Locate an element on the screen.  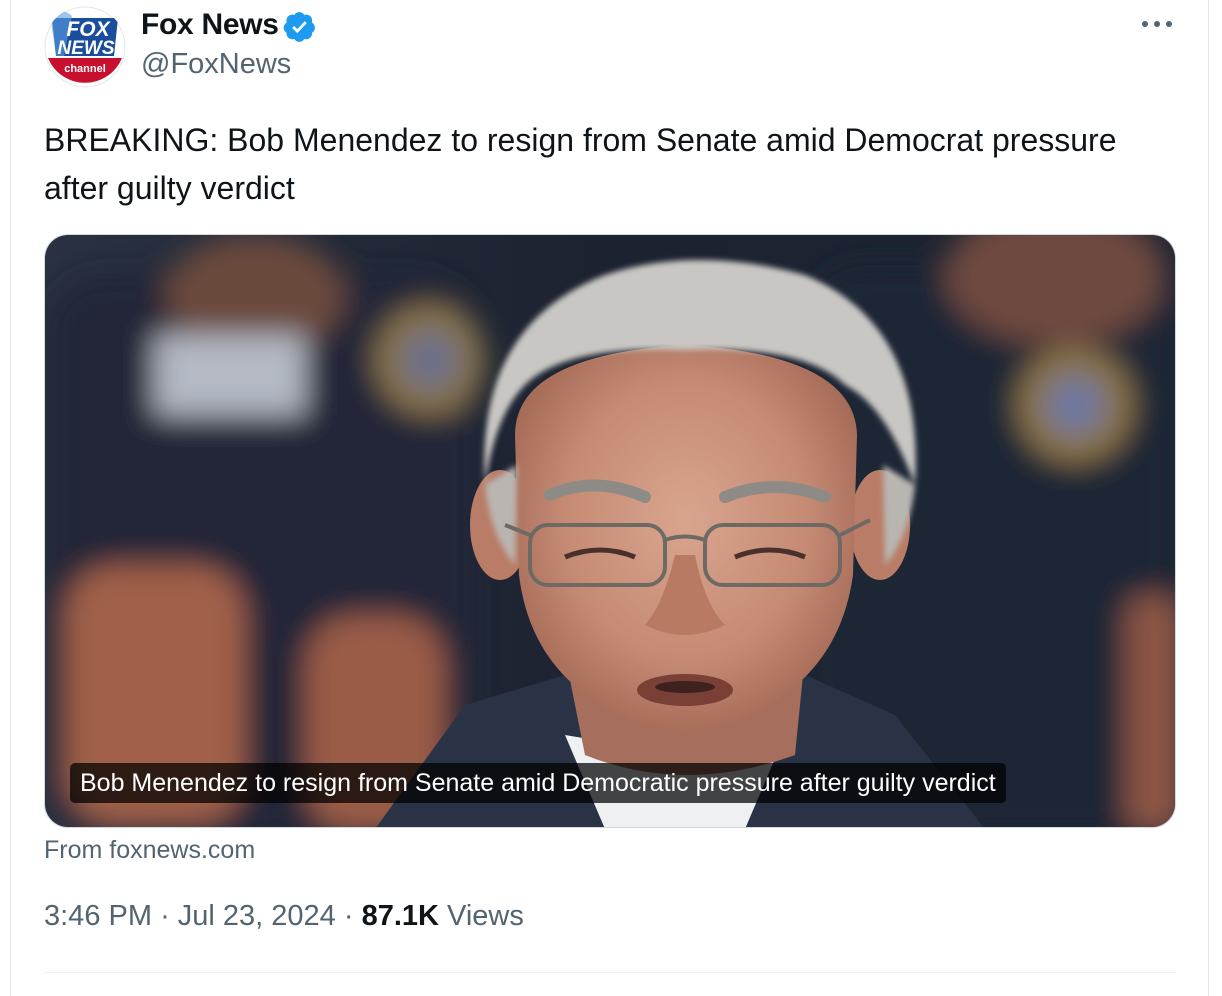
frame-border-left is located at coordinates (10, 498).